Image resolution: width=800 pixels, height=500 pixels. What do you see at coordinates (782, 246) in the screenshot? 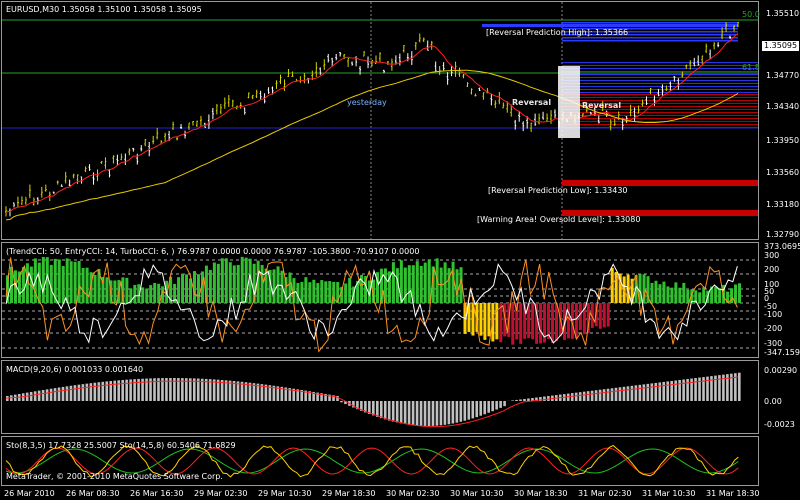
I see `cci-top-value: 373.0695` at bounding box center [782, 246].